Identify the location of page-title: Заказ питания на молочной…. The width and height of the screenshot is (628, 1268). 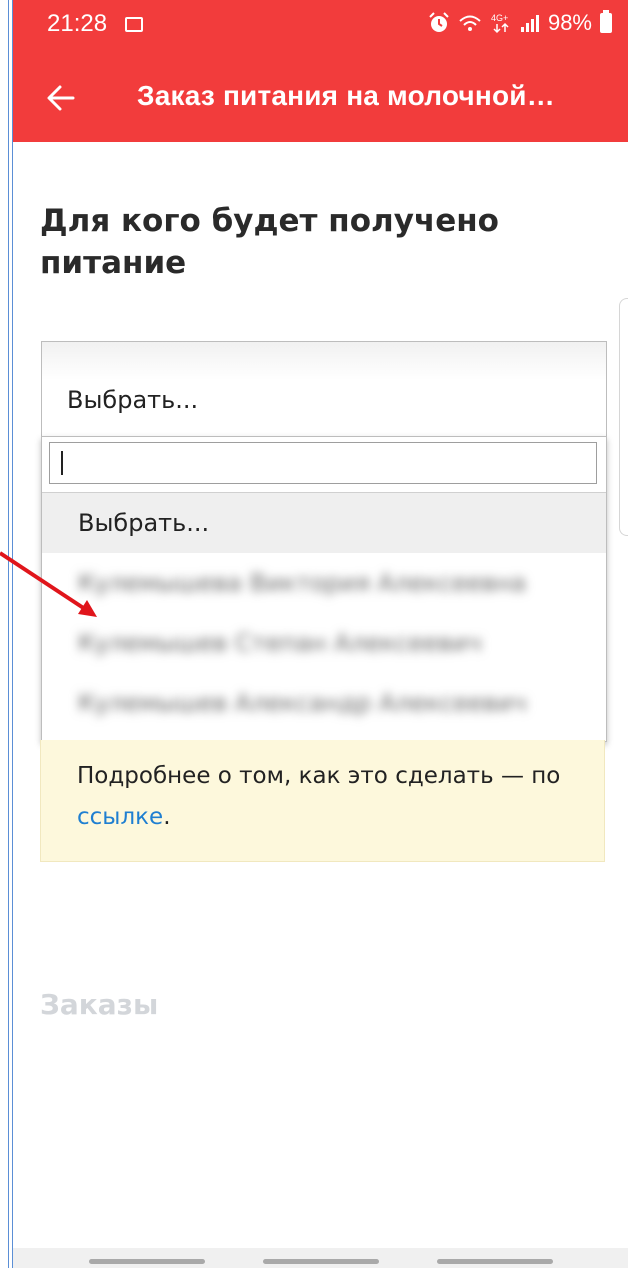
(346, 95).